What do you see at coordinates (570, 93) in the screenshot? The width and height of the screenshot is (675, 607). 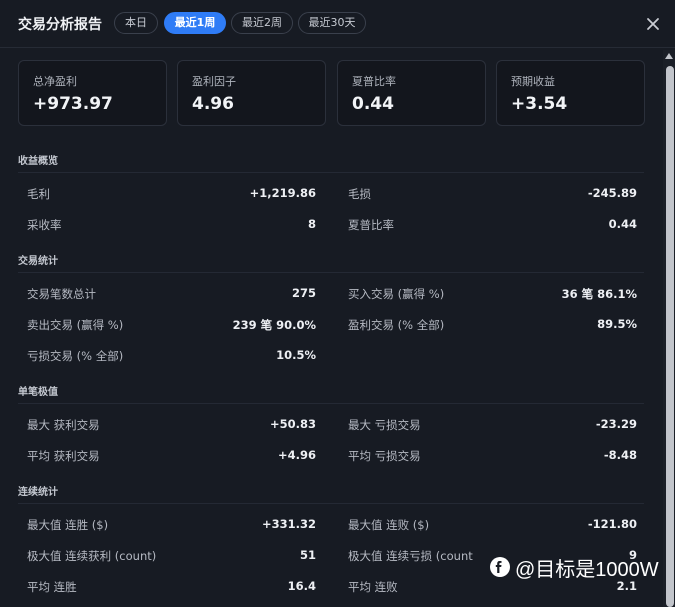 I see `stat-card-expected-return: 预期收益 +3.54` at bounding box center [570, 93].